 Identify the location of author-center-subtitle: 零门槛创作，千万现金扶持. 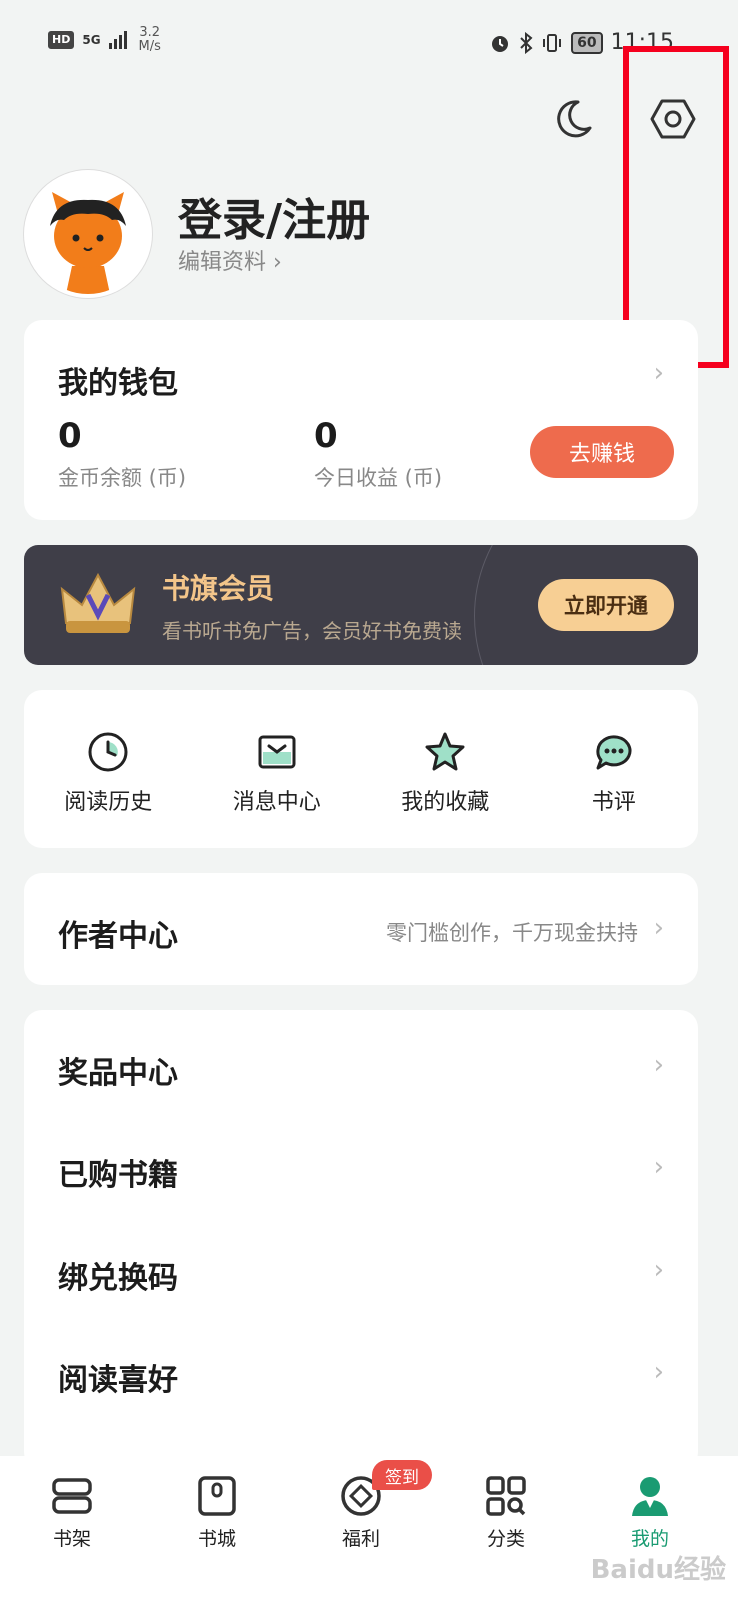
(512, 933).